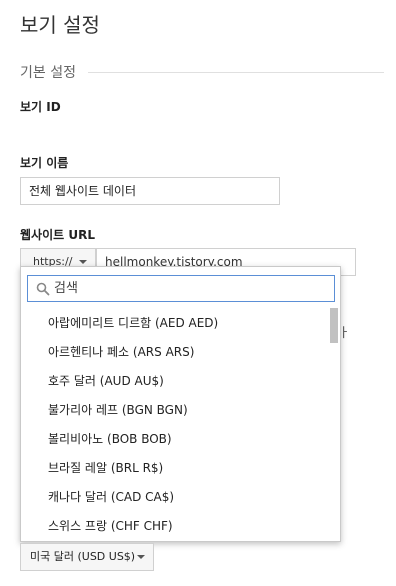  What do you see at coordinates (43, 289) in the screenshot?
I see `search-icon` at bounding box center [43, 289].